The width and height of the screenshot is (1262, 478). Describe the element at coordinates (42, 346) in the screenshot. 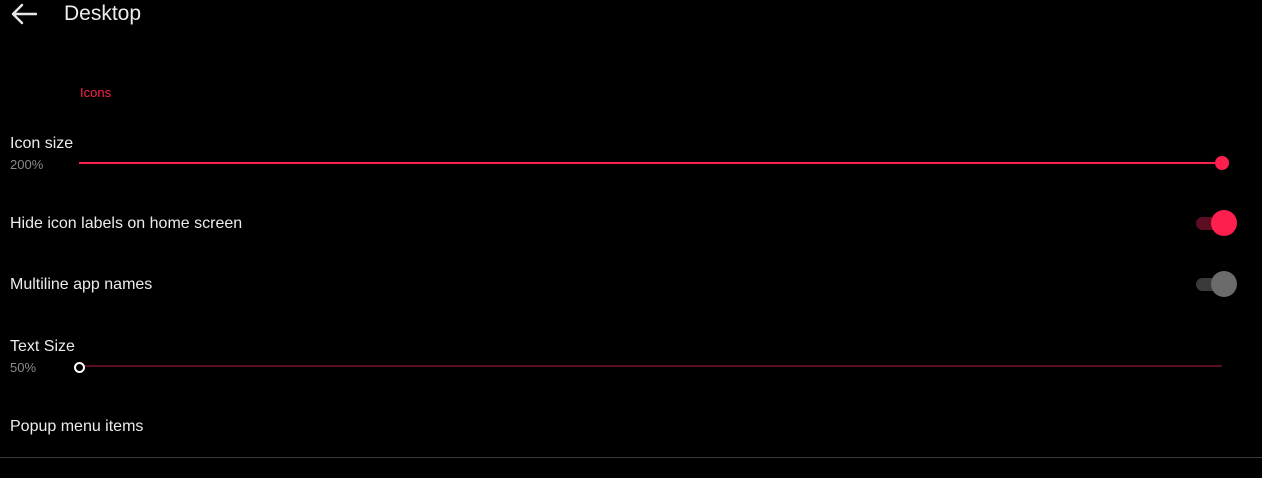

I see `text-size-label: Text Size` at that location.